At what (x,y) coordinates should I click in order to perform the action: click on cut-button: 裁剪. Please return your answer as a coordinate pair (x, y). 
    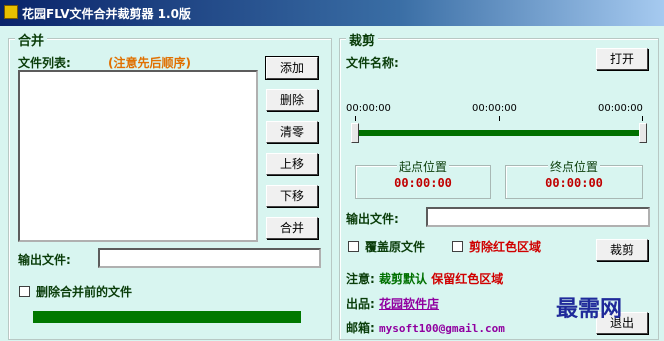
    Looking at the image, I should click on (622, 250).